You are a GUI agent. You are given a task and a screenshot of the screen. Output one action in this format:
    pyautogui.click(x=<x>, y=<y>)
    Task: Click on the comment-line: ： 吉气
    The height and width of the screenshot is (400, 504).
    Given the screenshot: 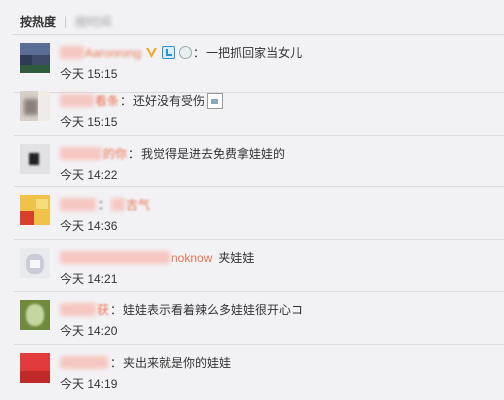 What is the action you would take?
    pyautogui.click(x=105, y=204)
    